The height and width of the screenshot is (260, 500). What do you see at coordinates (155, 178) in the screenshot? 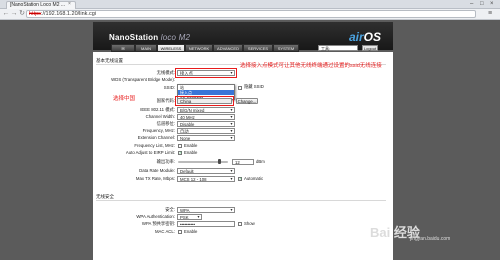
I see `max-tx-rate-label: Max TX Rate, Mbps:` at bounding box center [155, 178].